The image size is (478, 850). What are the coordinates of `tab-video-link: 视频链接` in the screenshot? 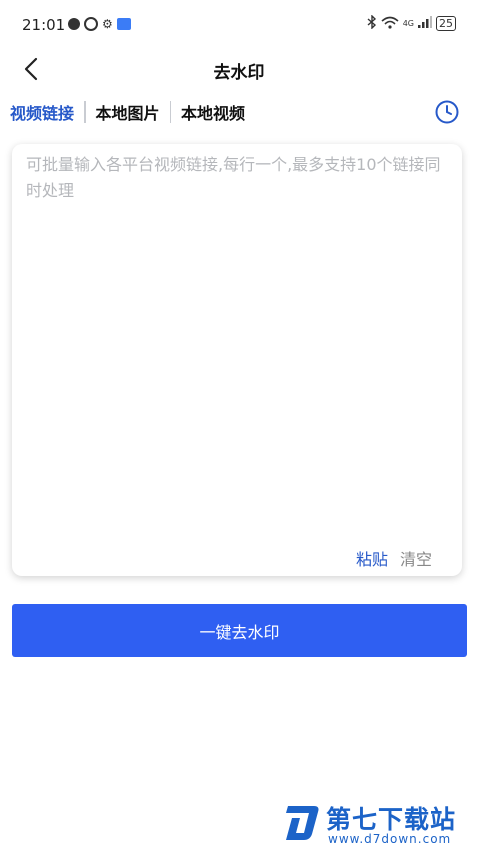 It's located at (47, 112).